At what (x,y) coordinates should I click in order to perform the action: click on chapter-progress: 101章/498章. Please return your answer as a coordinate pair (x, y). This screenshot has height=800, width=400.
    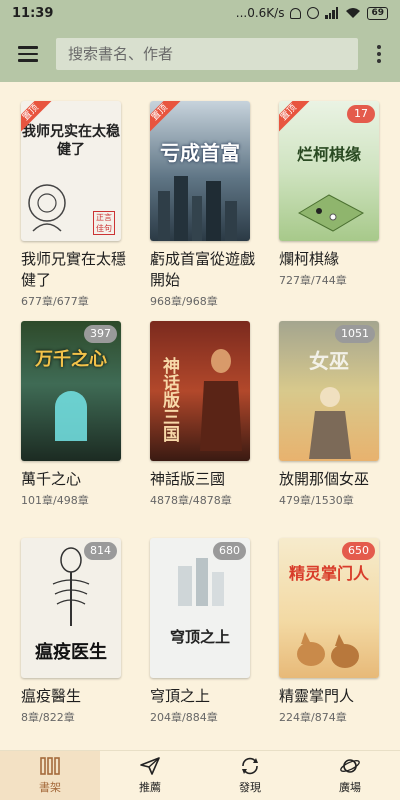
    Looking at the image, I should click on (55, 500).